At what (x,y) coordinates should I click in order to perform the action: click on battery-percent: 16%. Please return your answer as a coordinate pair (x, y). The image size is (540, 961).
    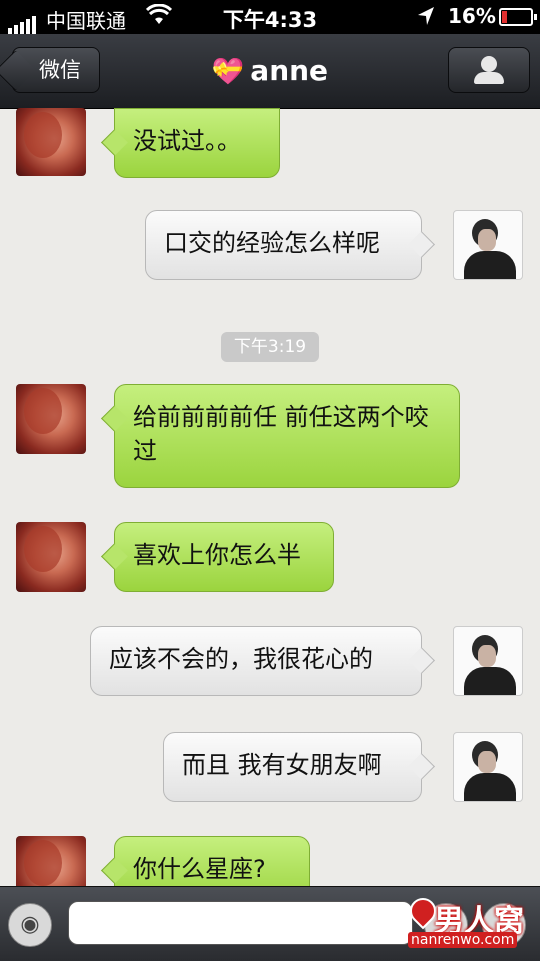
    Looking at the image, I should click on (472, 16).